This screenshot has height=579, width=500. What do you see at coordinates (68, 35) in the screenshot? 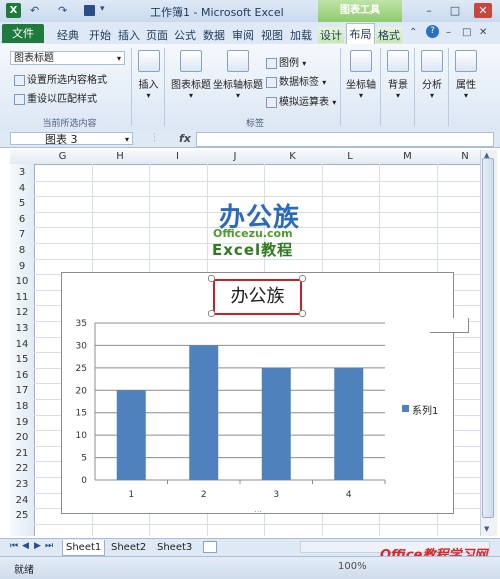
I see `tab-classic: 经典` at bounding box center [68, 35].